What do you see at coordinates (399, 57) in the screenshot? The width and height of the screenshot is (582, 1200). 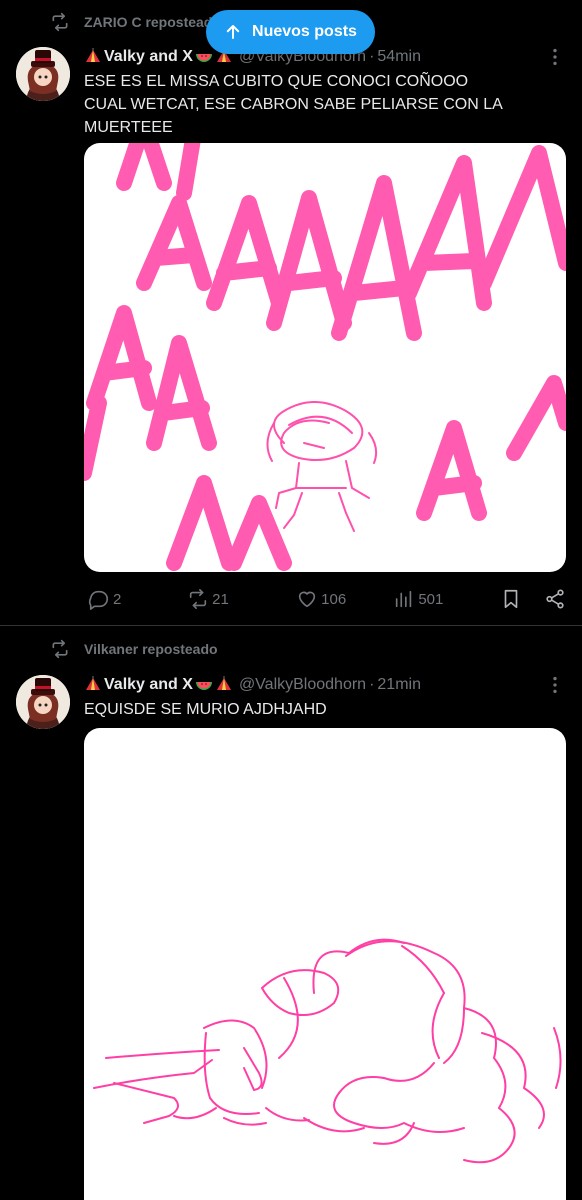 I see `post-time: 54min` at bounding box center [399, 57].